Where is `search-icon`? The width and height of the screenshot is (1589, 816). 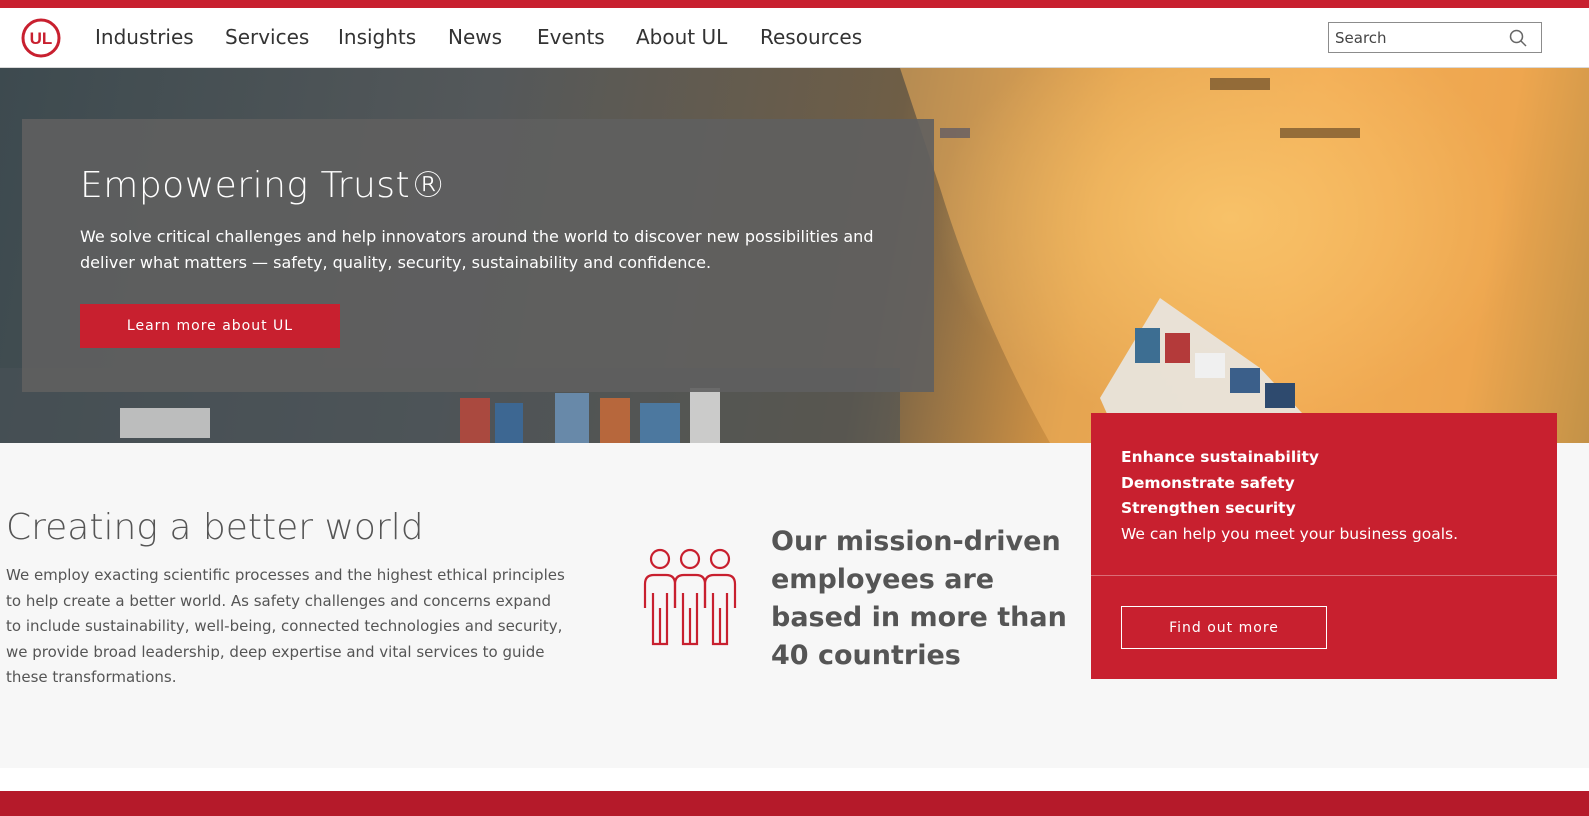 search-icon is located at coordinates (1518, 38).